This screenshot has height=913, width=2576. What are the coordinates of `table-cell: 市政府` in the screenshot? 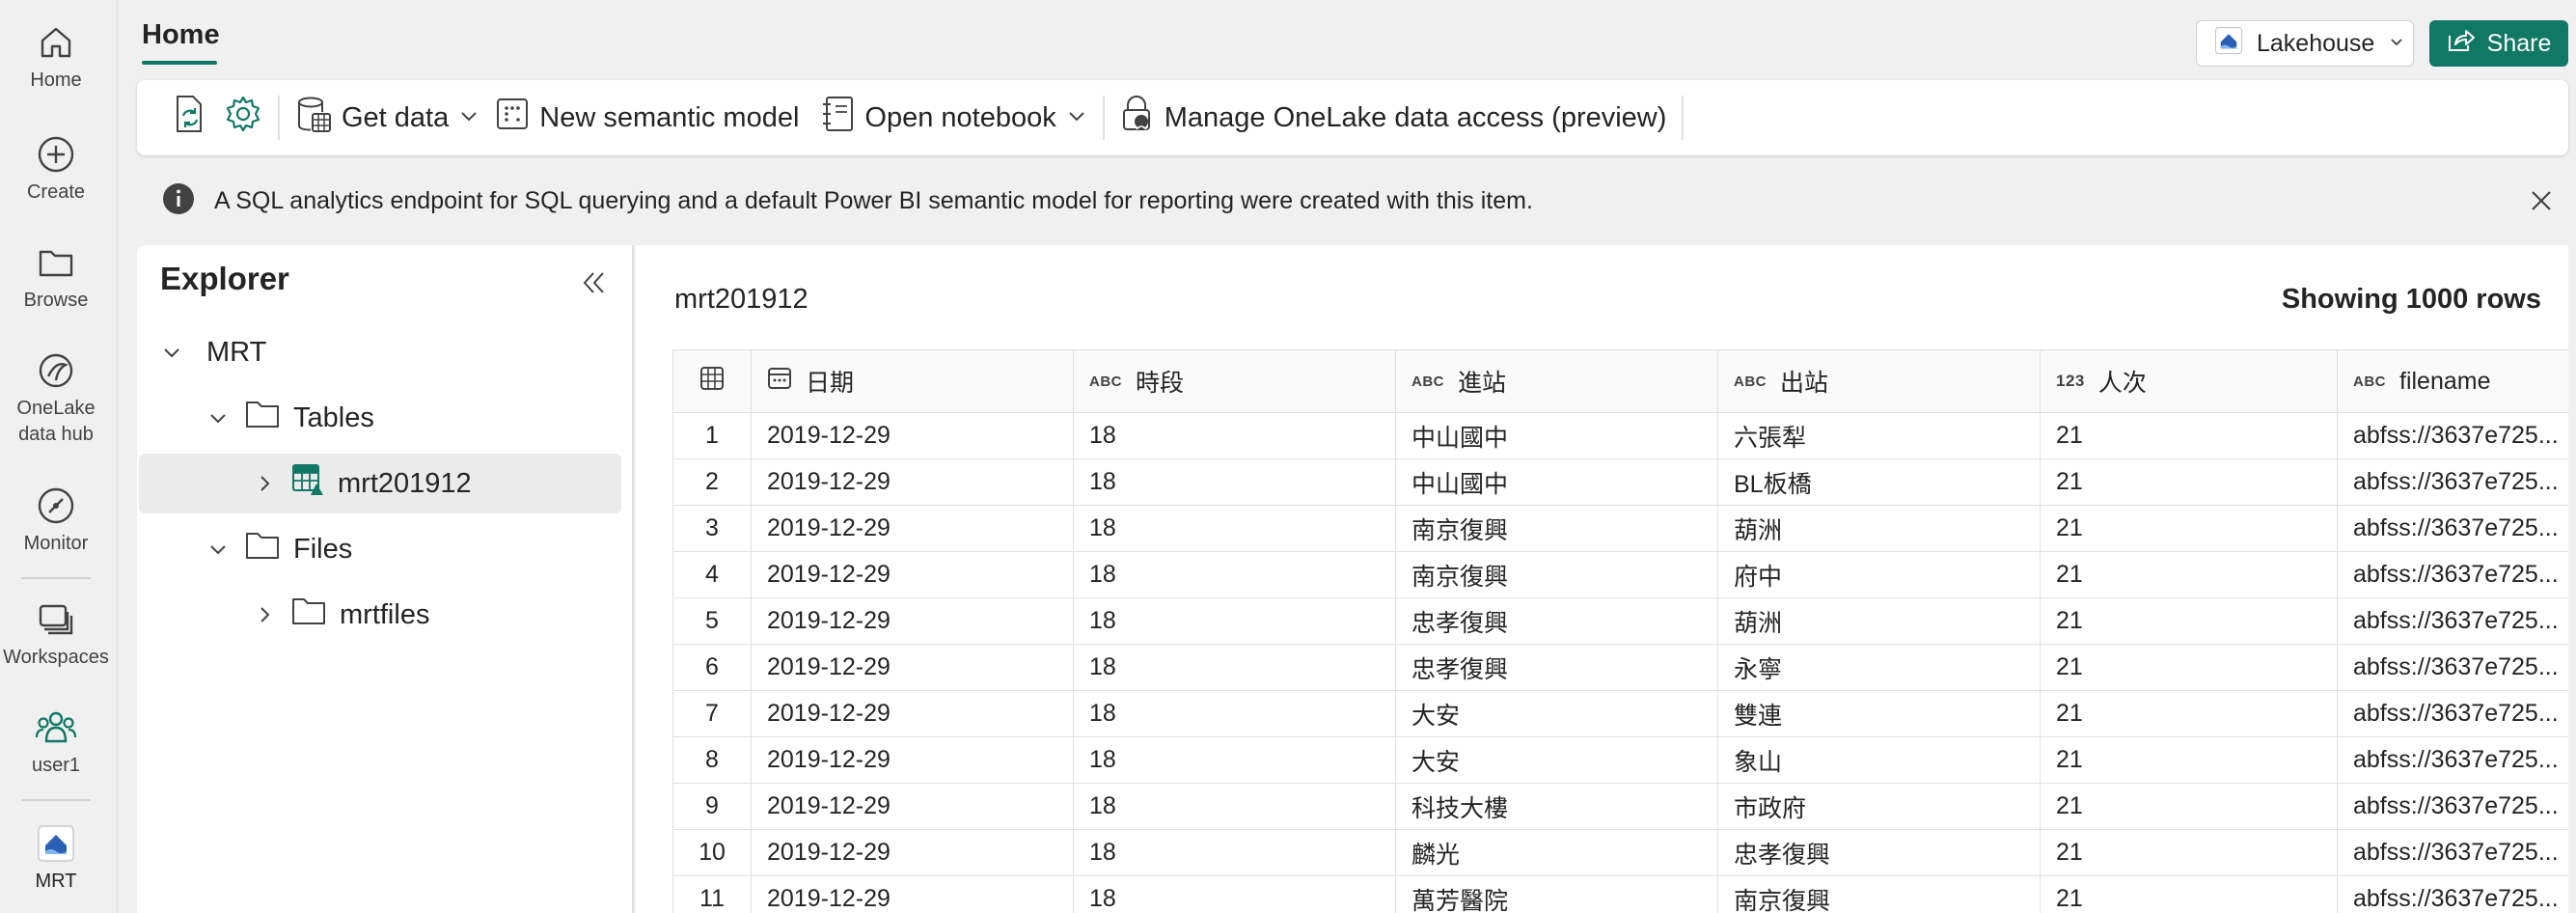 It's located at (1880, 807).